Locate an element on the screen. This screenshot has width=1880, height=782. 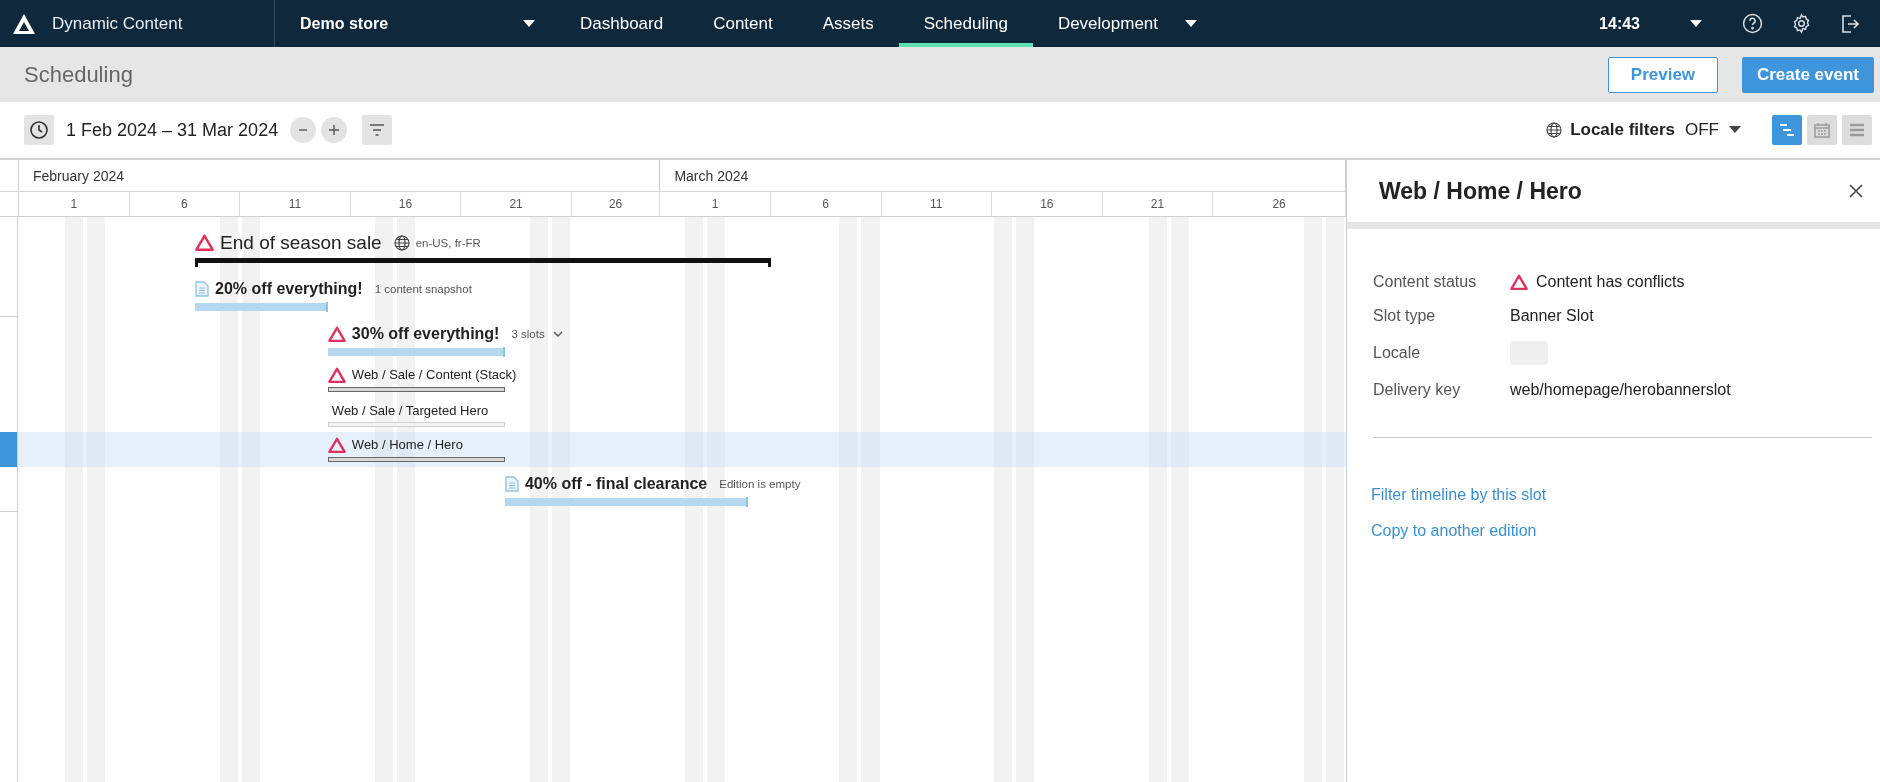
locale-filters-label: Locale filters is located at coordinates (1622, 130).